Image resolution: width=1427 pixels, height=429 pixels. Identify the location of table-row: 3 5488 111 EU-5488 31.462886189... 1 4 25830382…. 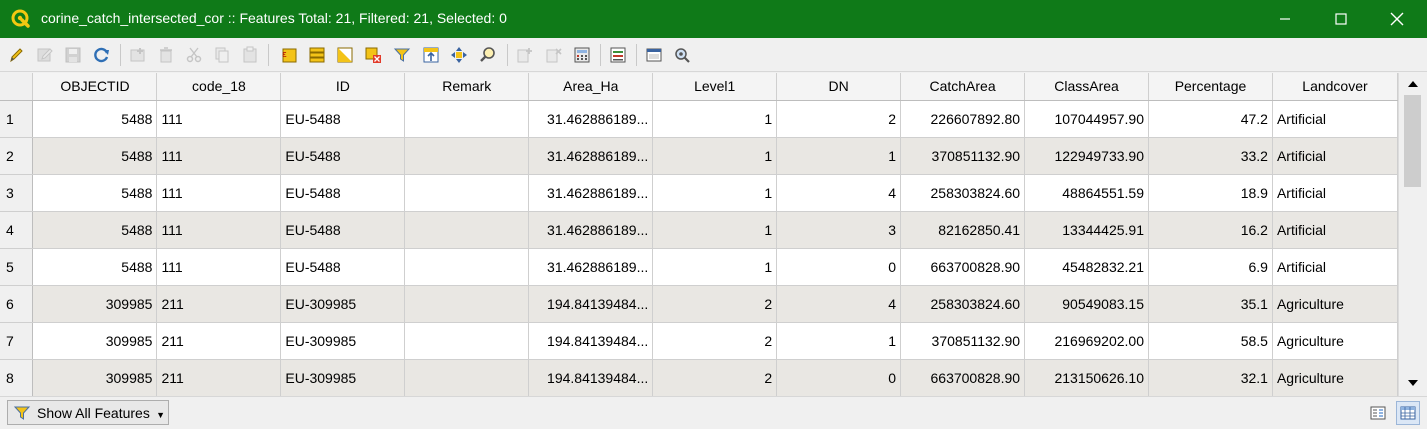
(699, 193).